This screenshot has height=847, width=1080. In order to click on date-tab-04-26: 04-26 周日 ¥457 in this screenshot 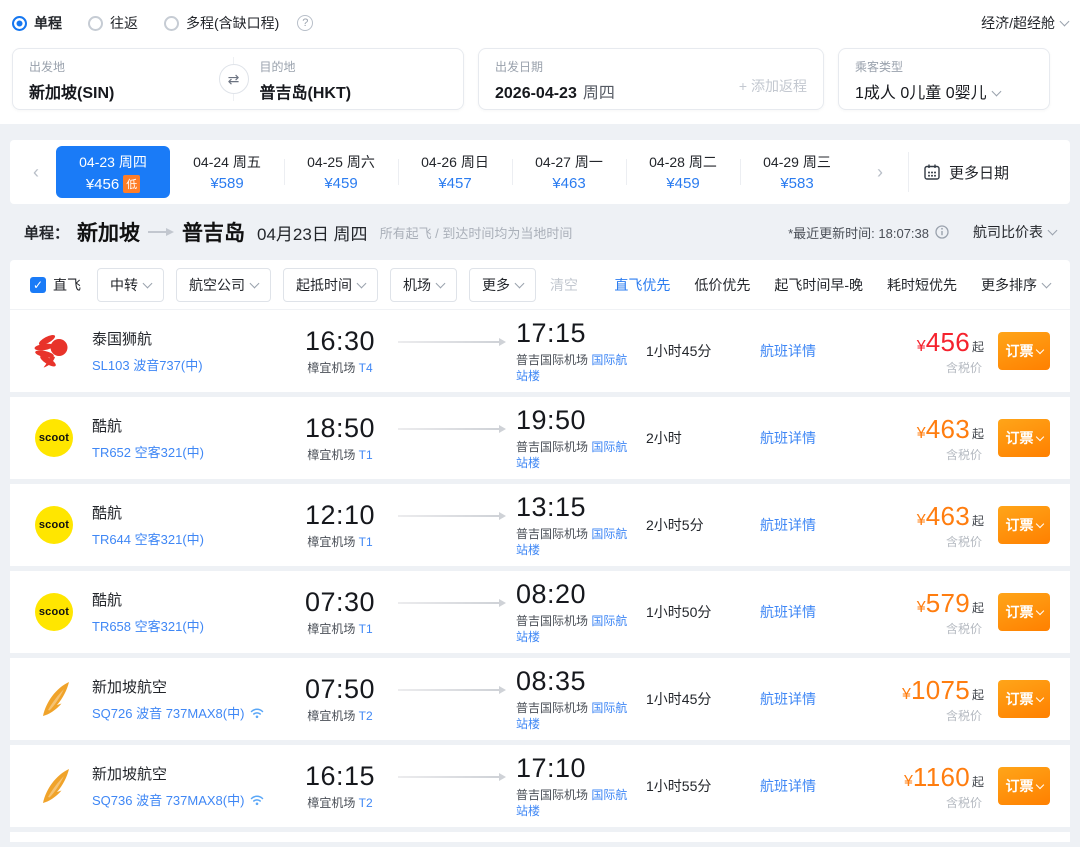, I will do `click(455, 172)`.